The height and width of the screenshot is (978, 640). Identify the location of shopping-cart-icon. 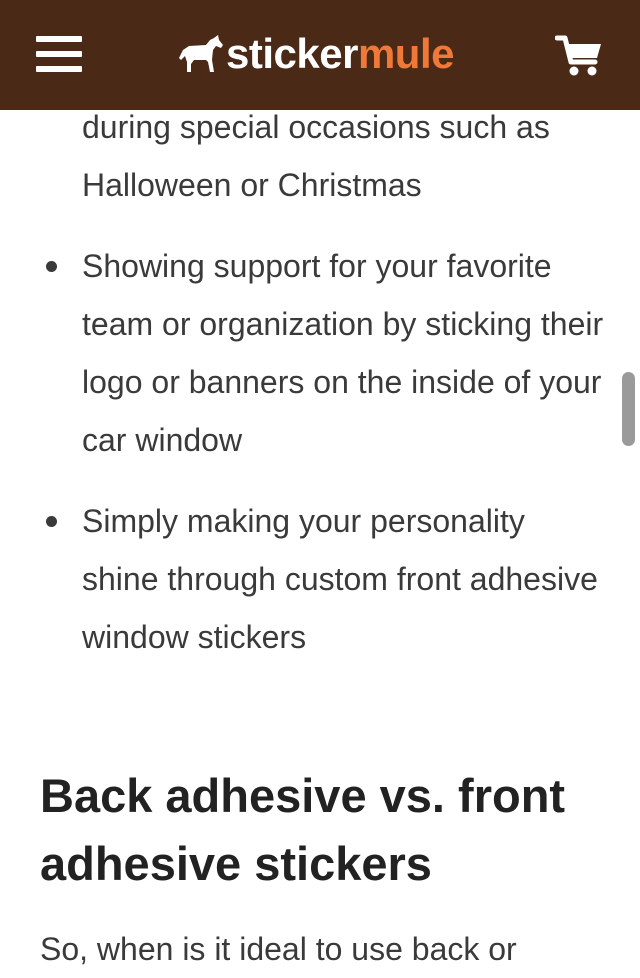
(578, 55).